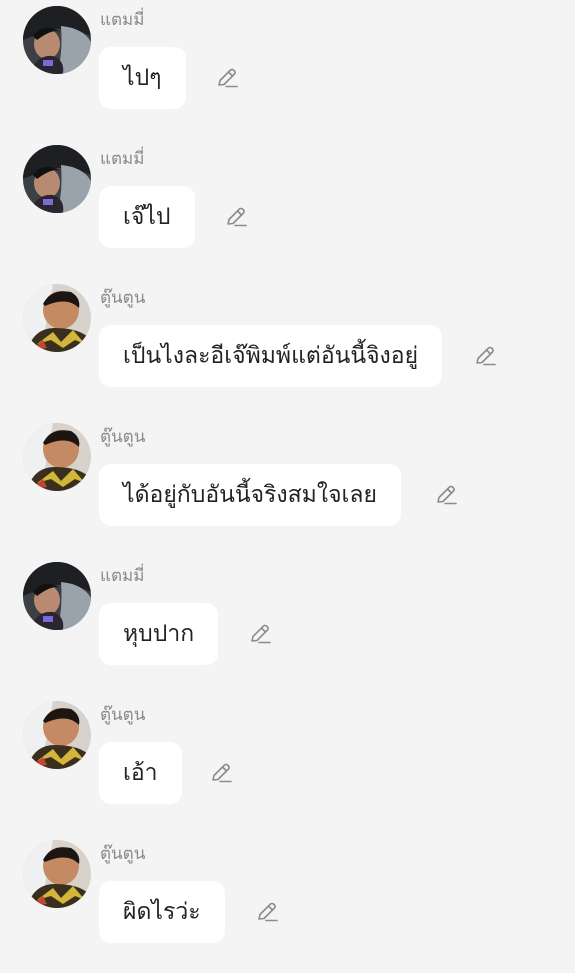 Image resolution: width=575 pixels, height=973 pixels. Describe the element at coordinates (287, 625) in the screenshot. I see `message-row: แตมมี่ หุบปาก` at that location.